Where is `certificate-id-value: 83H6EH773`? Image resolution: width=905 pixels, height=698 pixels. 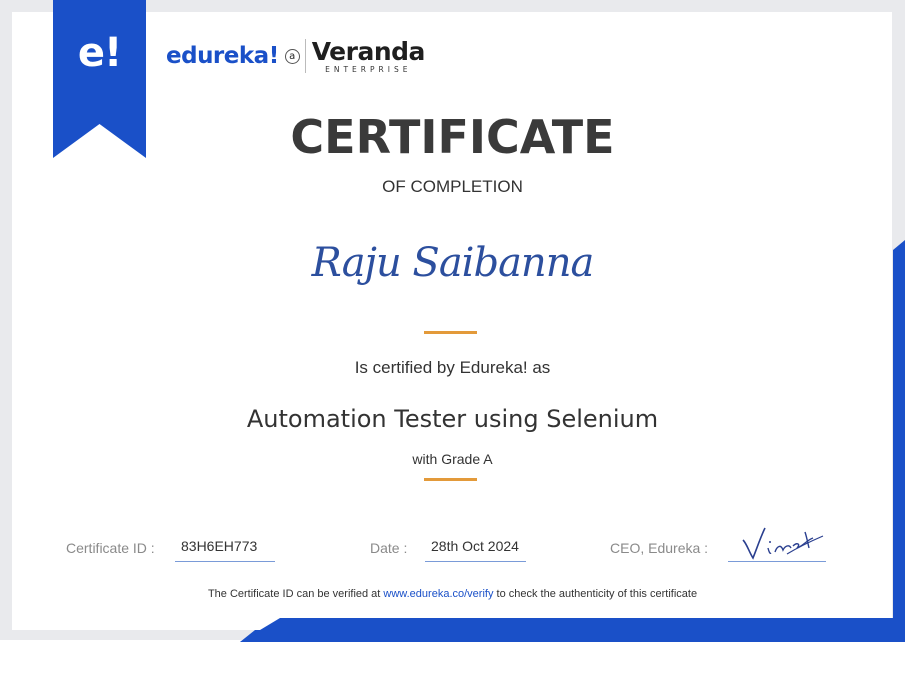 certificate-id-value: 83H6EH773 is located at coordinates (219, 546).